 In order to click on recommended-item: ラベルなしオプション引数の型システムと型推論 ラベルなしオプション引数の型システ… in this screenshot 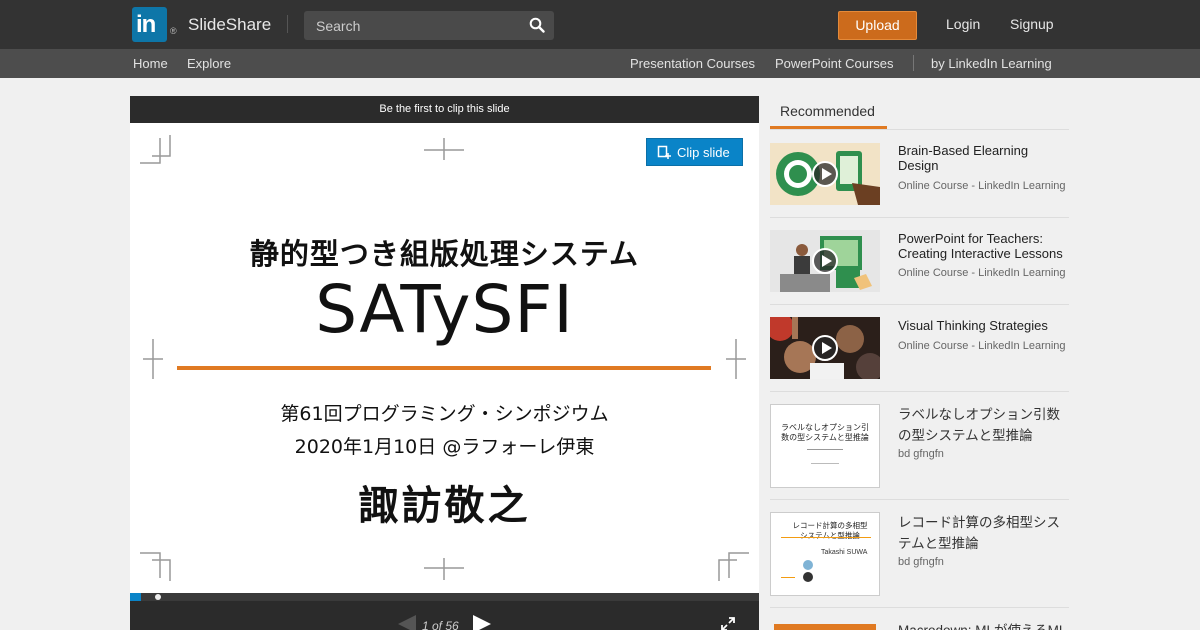, I will do `click(919, 452)`.